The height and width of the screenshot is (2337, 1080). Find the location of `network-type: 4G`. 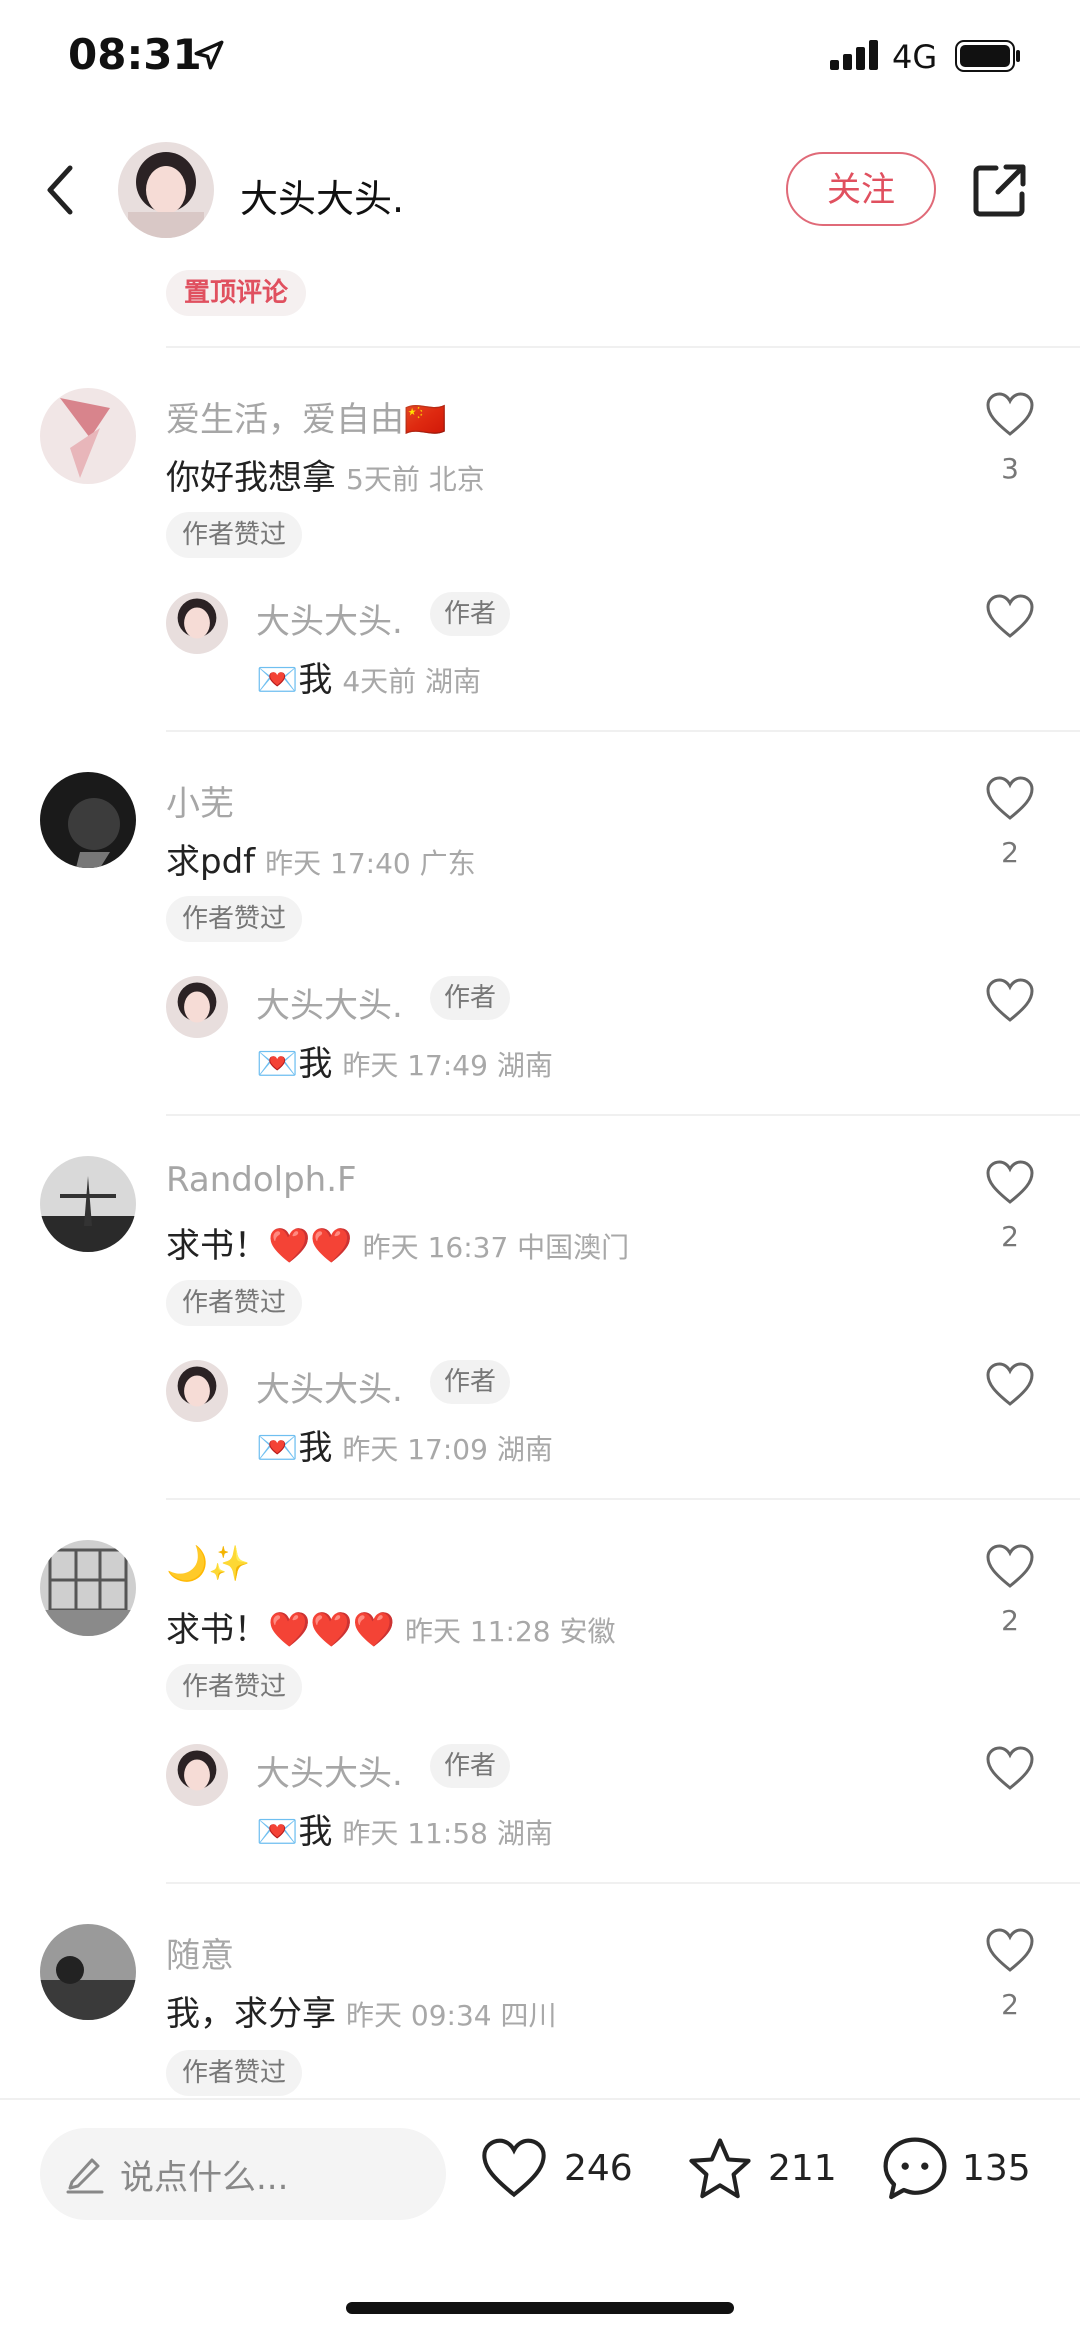

network-type: 4G is located at coordinates (915, 57).